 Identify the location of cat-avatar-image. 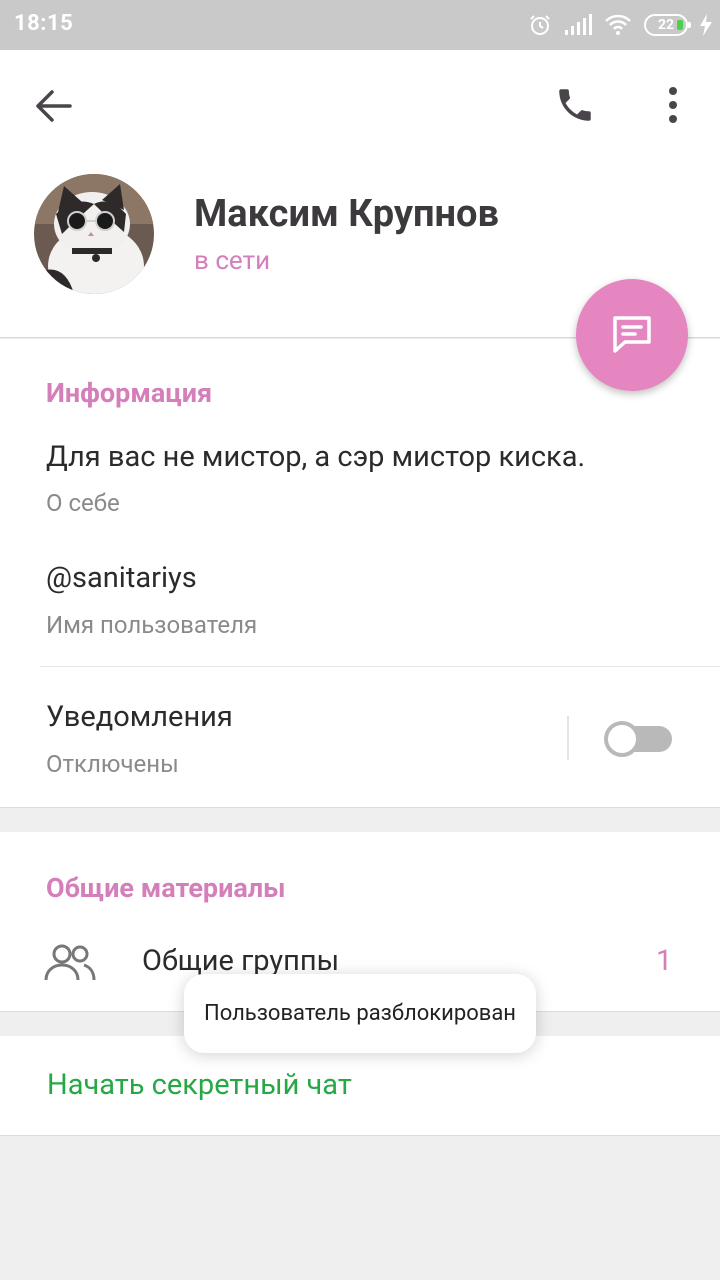
(94, 234).